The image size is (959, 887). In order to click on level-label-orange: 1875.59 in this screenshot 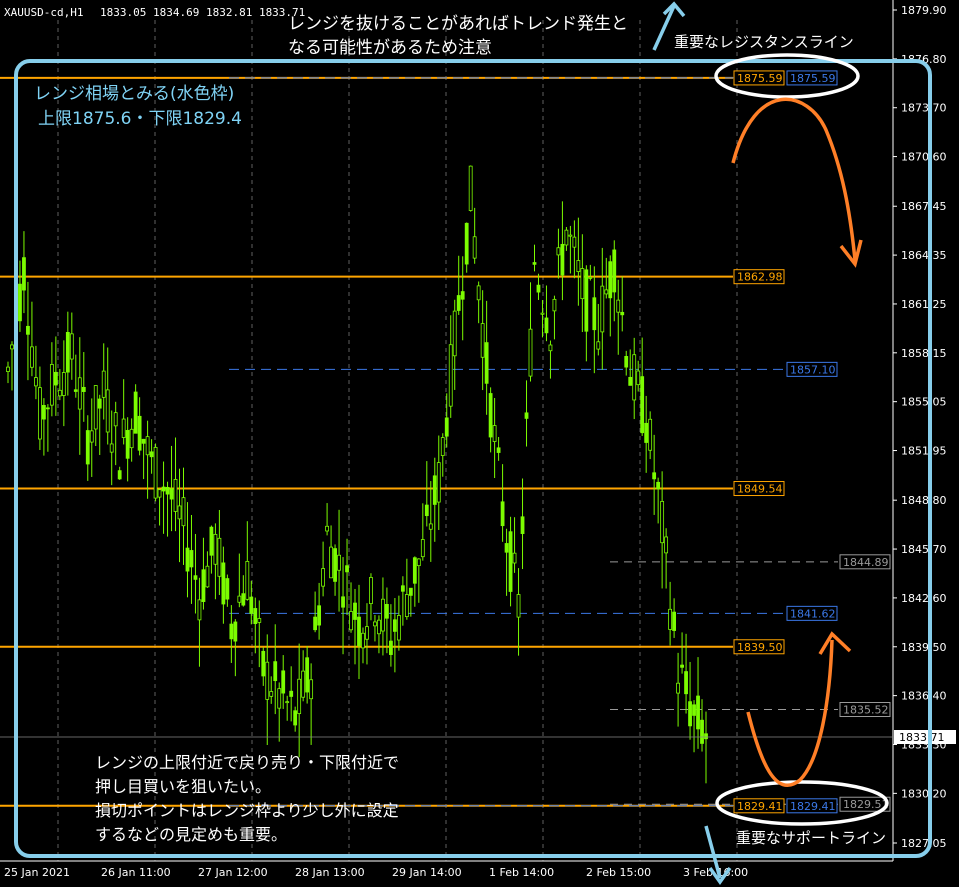, I will do `click(760, 78)`.